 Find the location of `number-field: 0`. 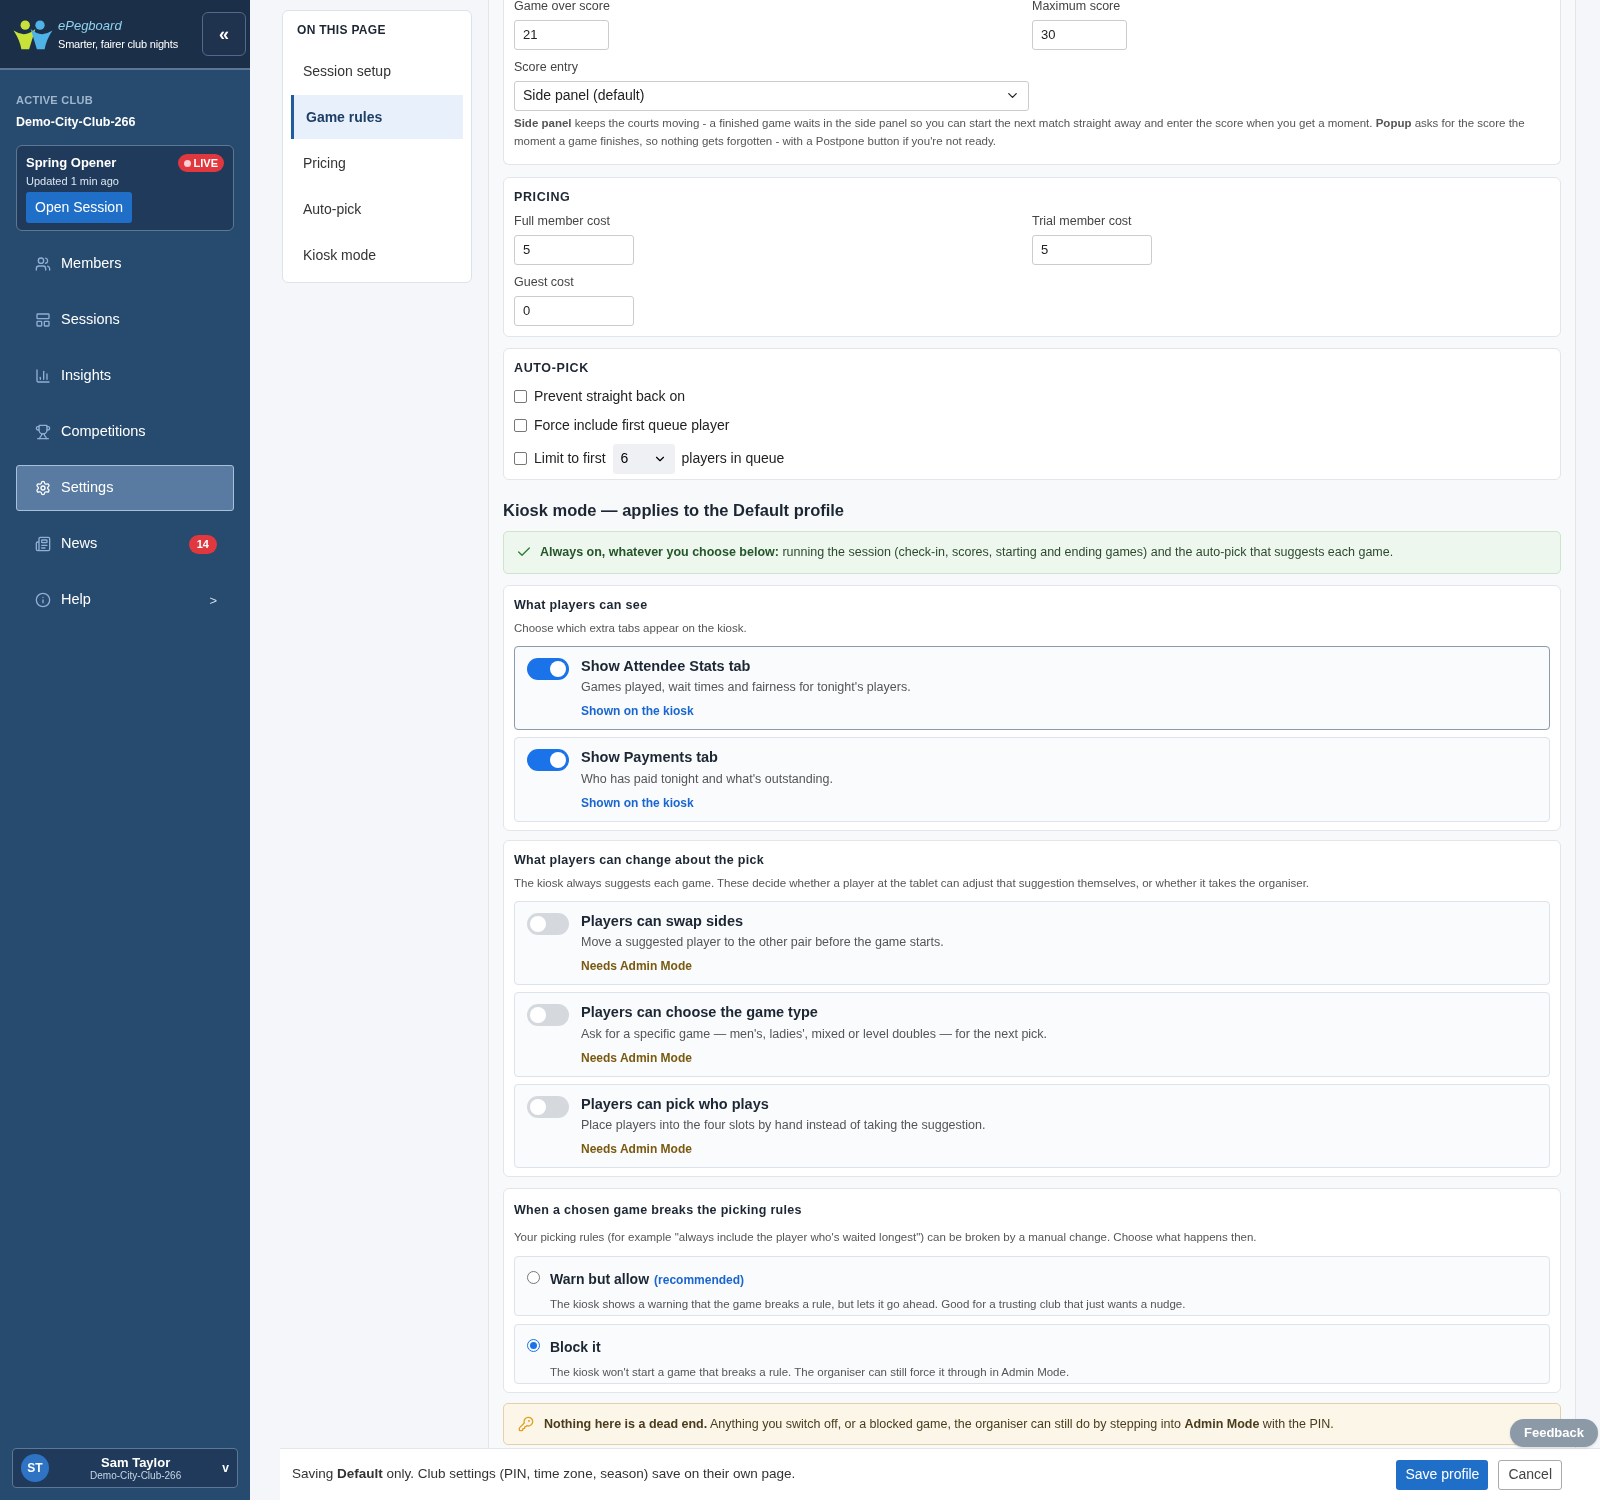

number-field: 0 is located at coordinates (574, 310).